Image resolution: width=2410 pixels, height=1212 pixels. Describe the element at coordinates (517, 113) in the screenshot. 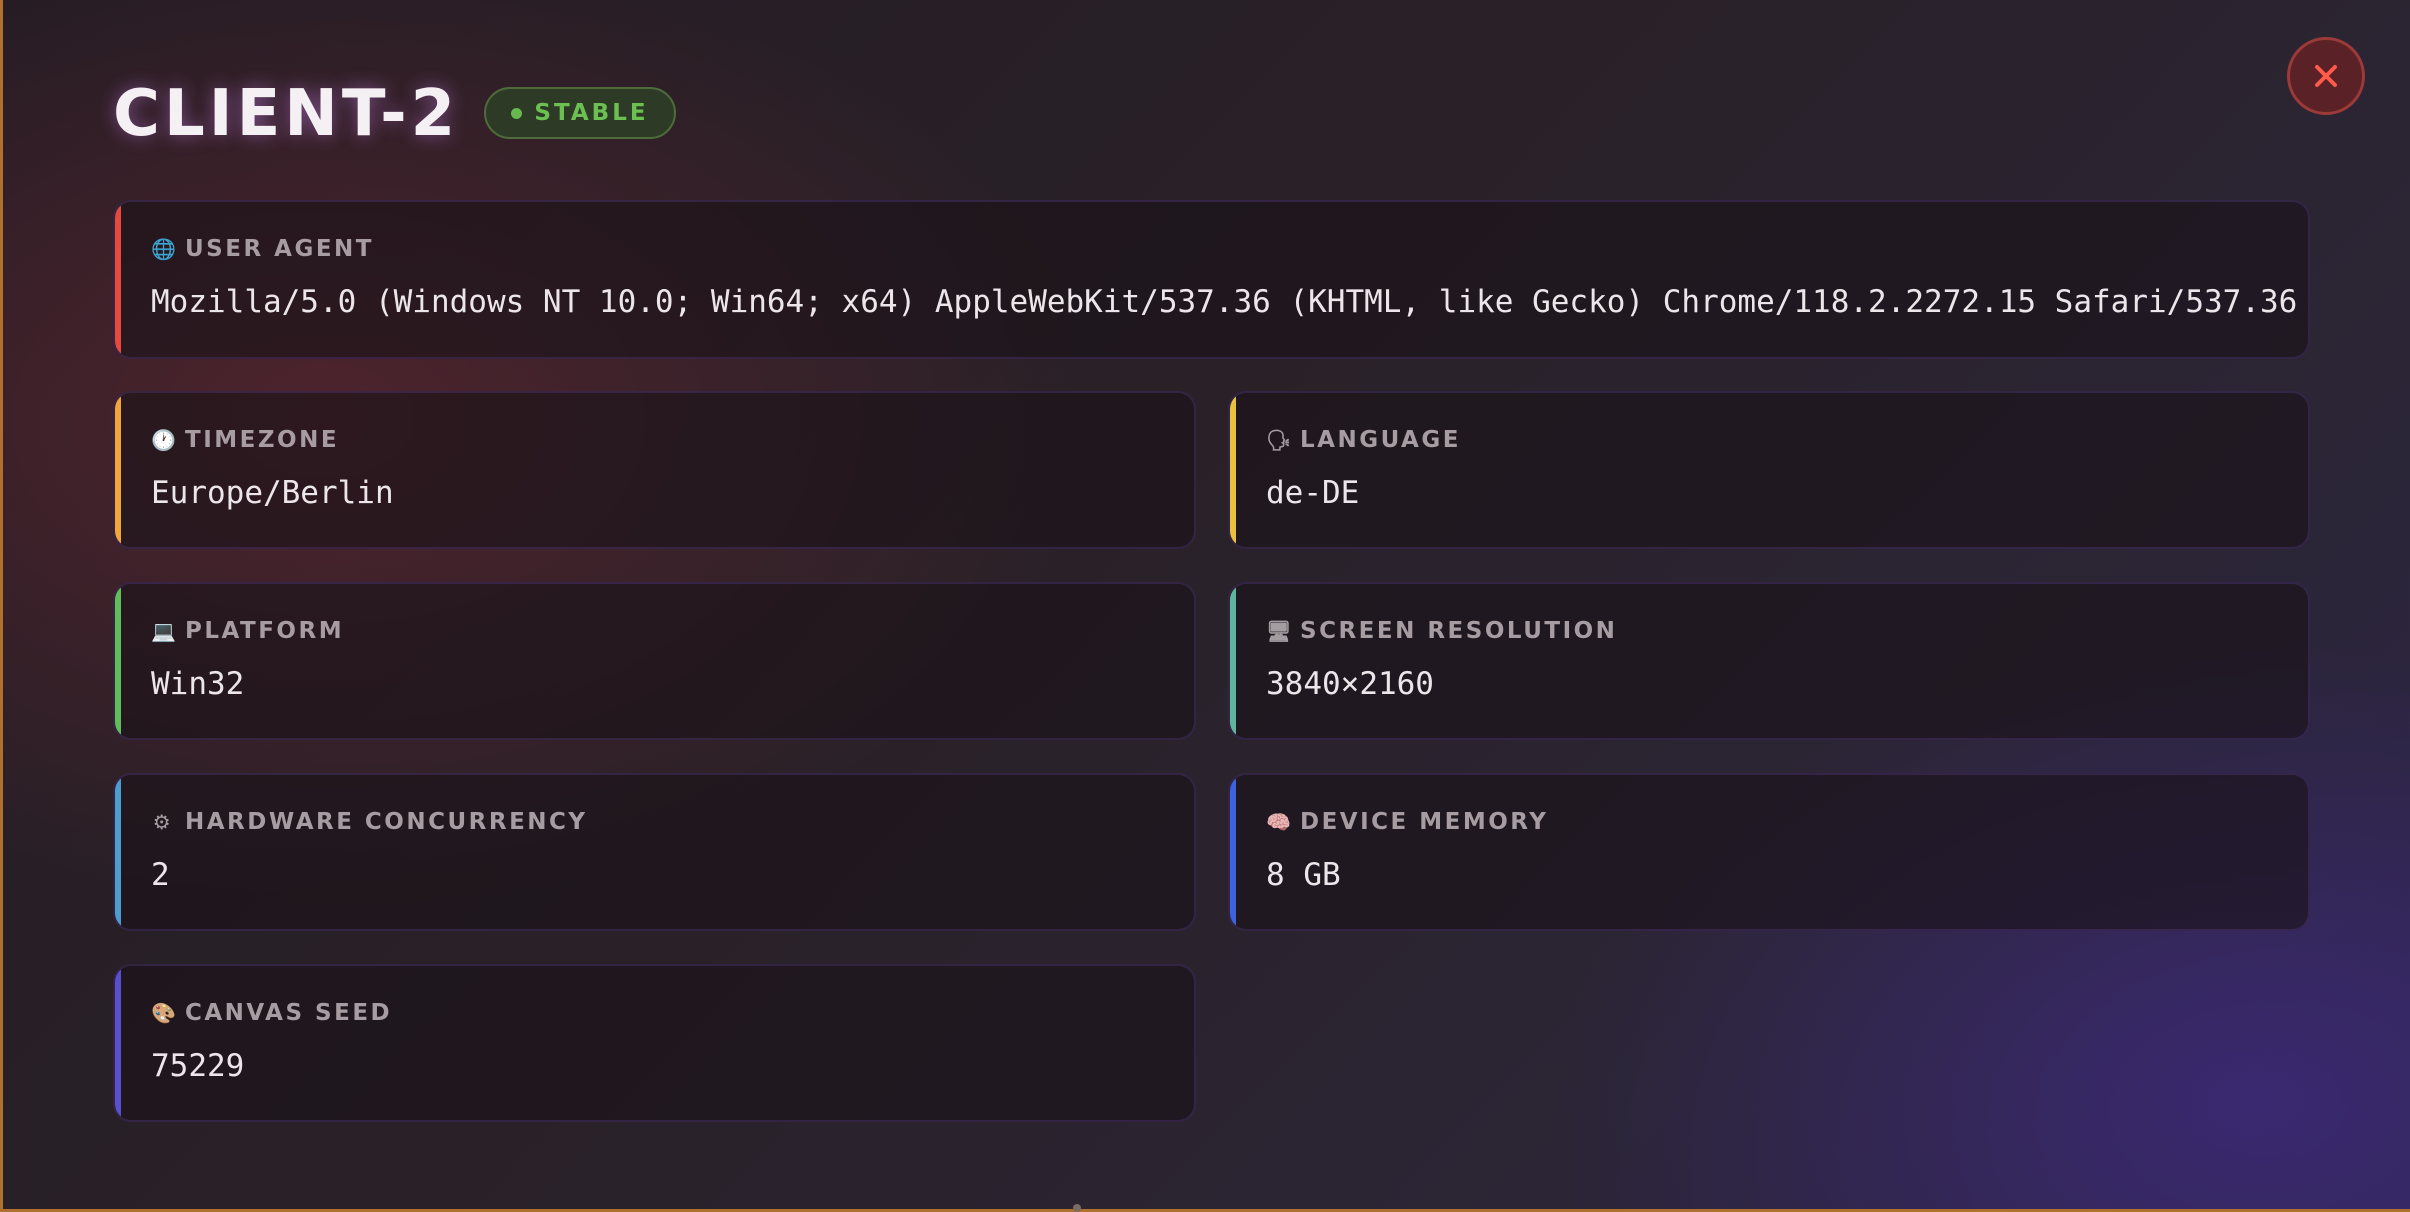

I see `status-dot-icon` at that location.